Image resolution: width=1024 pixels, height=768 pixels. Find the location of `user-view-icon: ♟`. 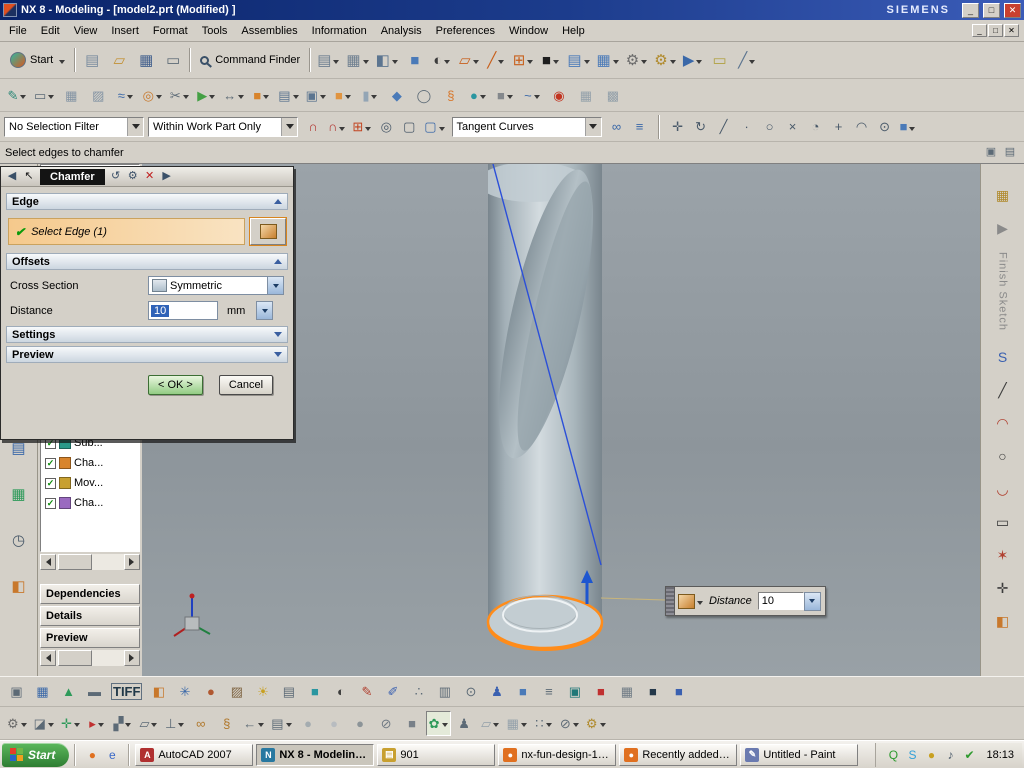

user-view-icon: ♟ is located at coordinates (496, 691).